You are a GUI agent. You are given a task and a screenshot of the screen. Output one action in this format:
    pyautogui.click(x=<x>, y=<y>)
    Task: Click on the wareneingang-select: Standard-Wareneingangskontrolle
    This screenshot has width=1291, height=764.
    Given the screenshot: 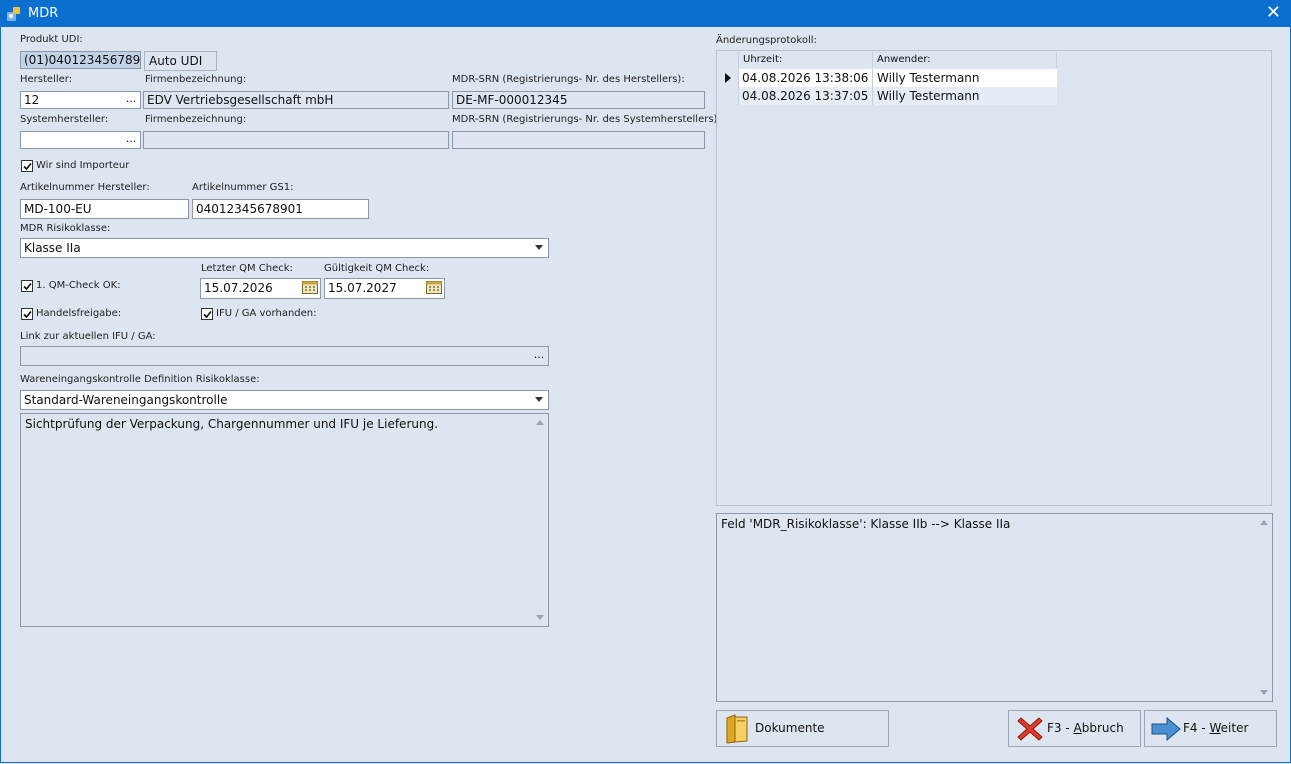 What is the action you would take?
    pyautogui.click(x=284, y=400)
    